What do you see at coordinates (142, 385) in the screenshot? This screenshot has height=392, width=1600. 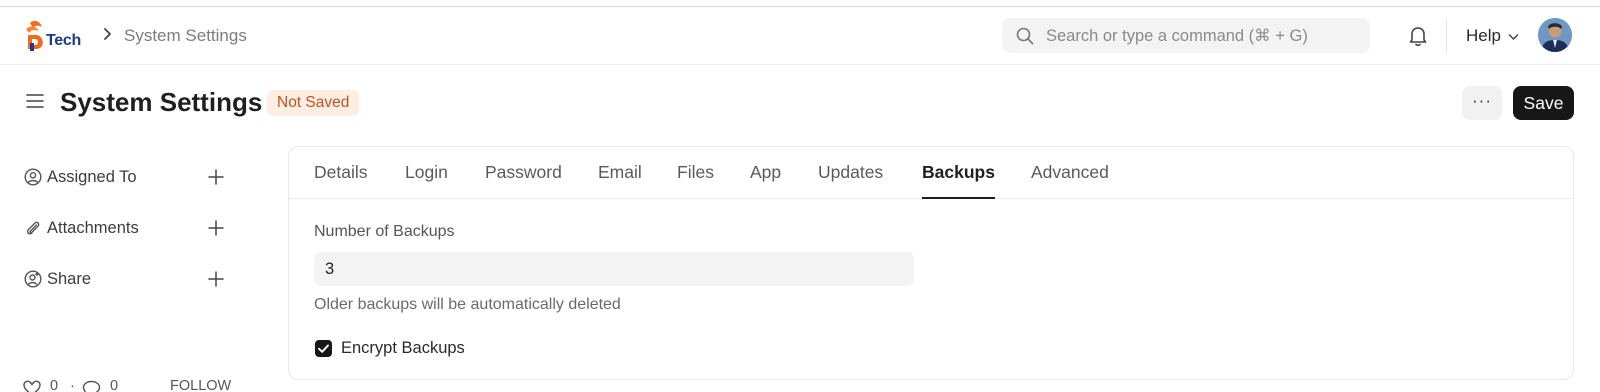 I see `engagement-stats: 0 · 0 FOLLOW` at bounding box center [142, 385].